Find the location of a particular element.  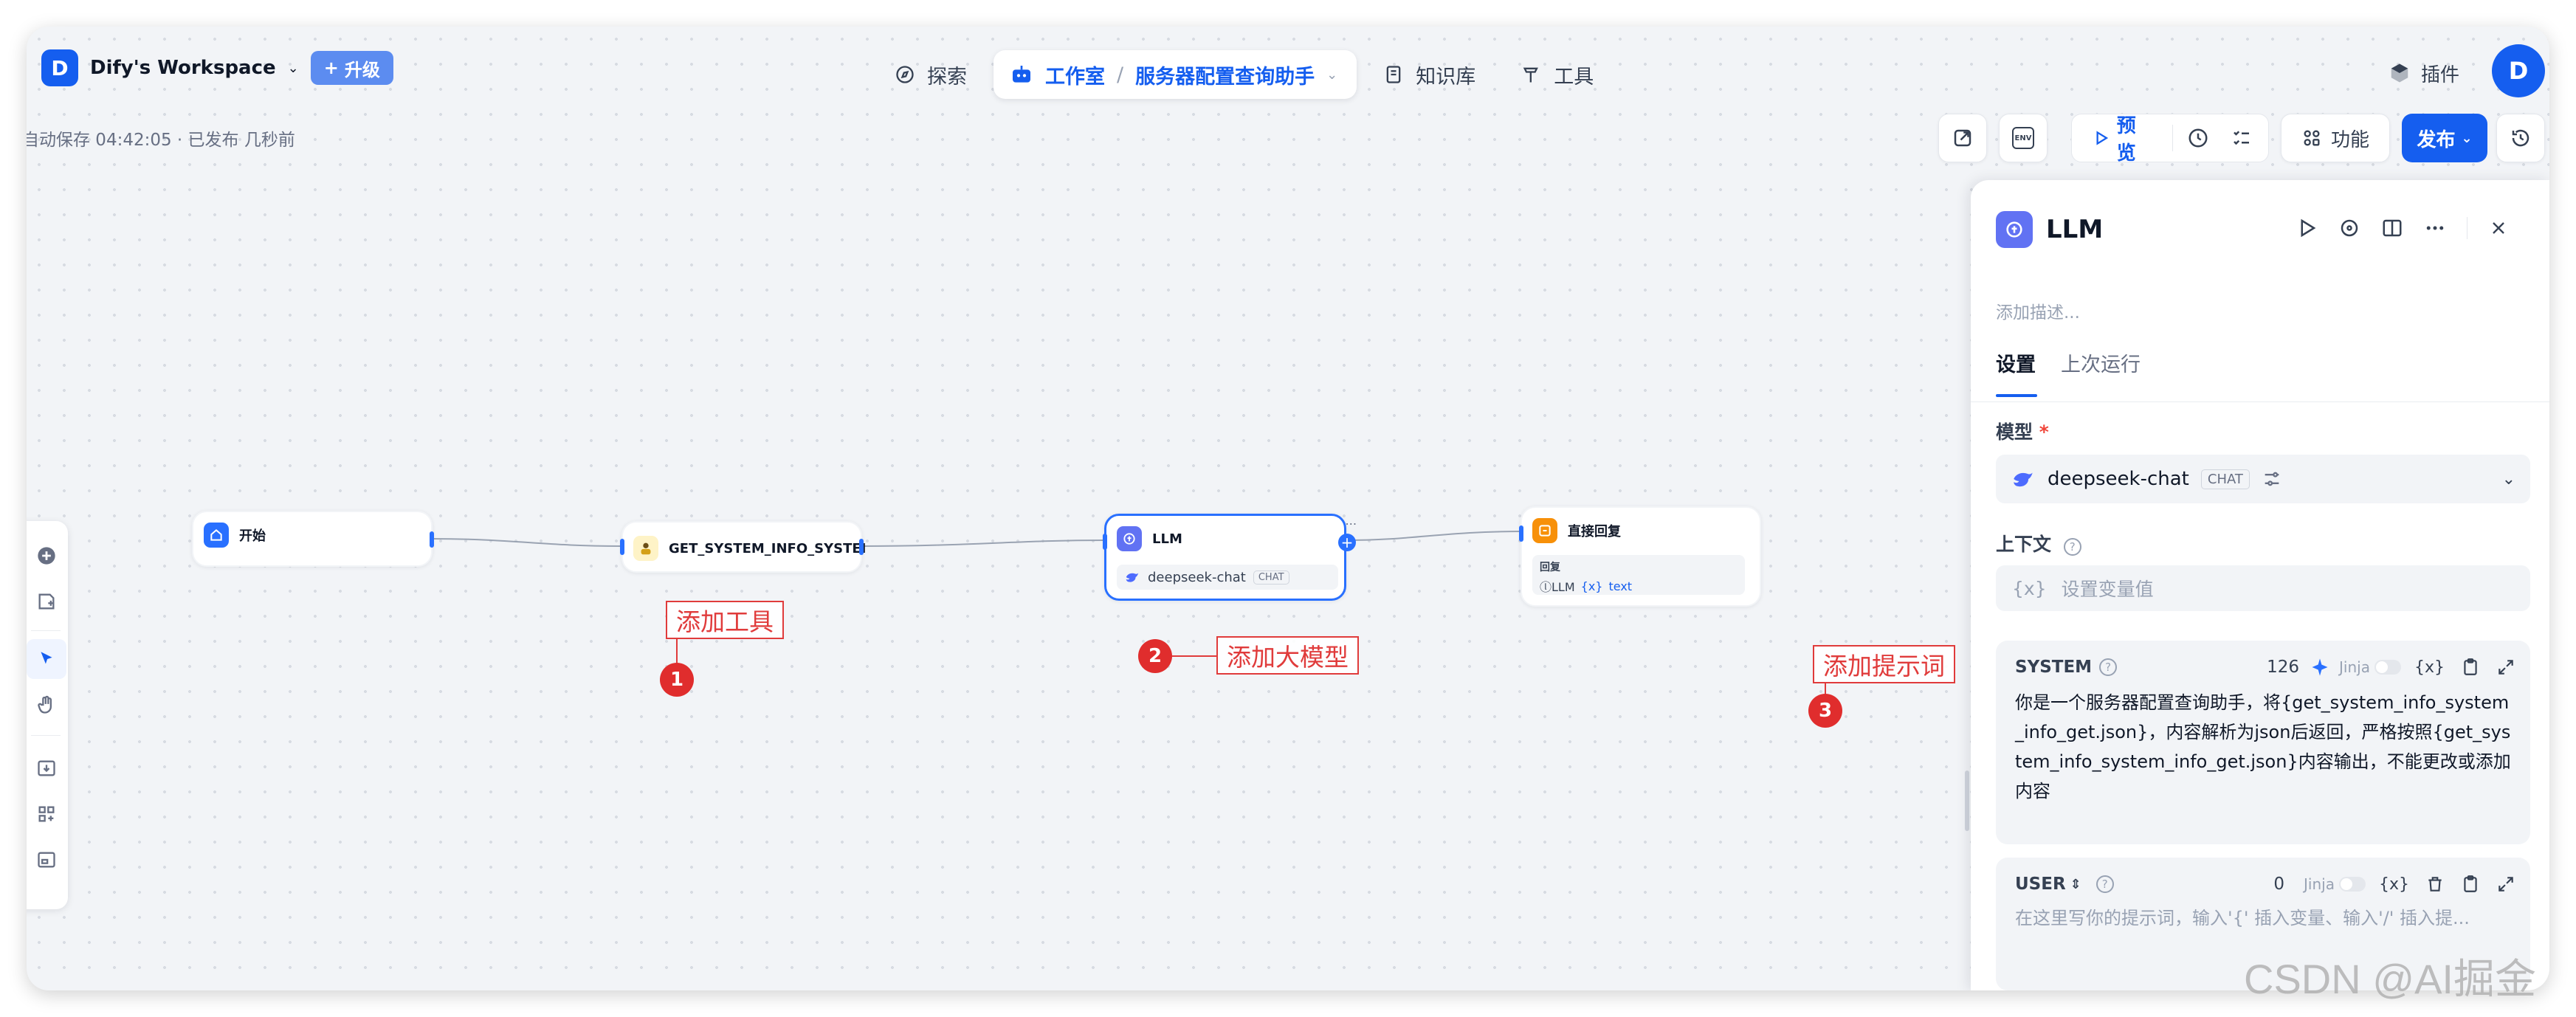

tab-last-run: 上次运行 is located at coordinates (2101, 362).